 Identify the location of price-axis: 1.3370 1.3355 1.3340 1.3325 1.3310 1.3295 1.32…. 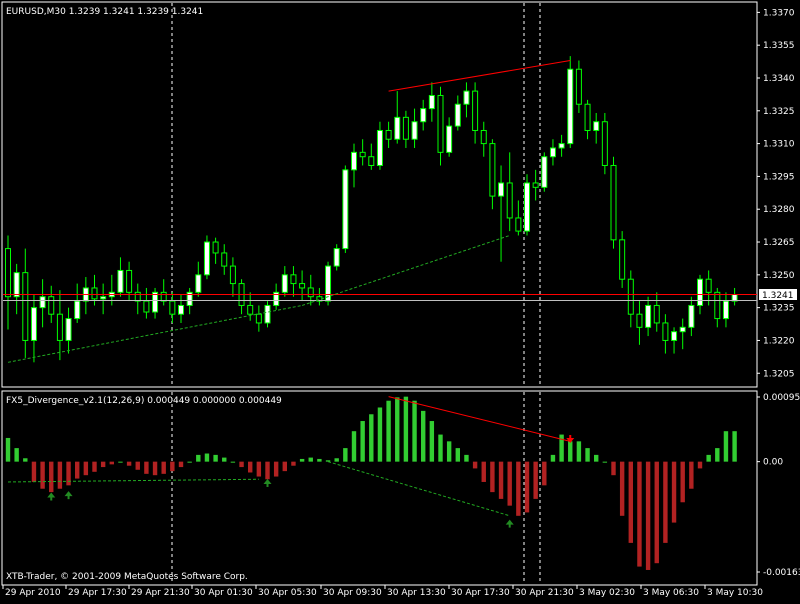
(776, 193).